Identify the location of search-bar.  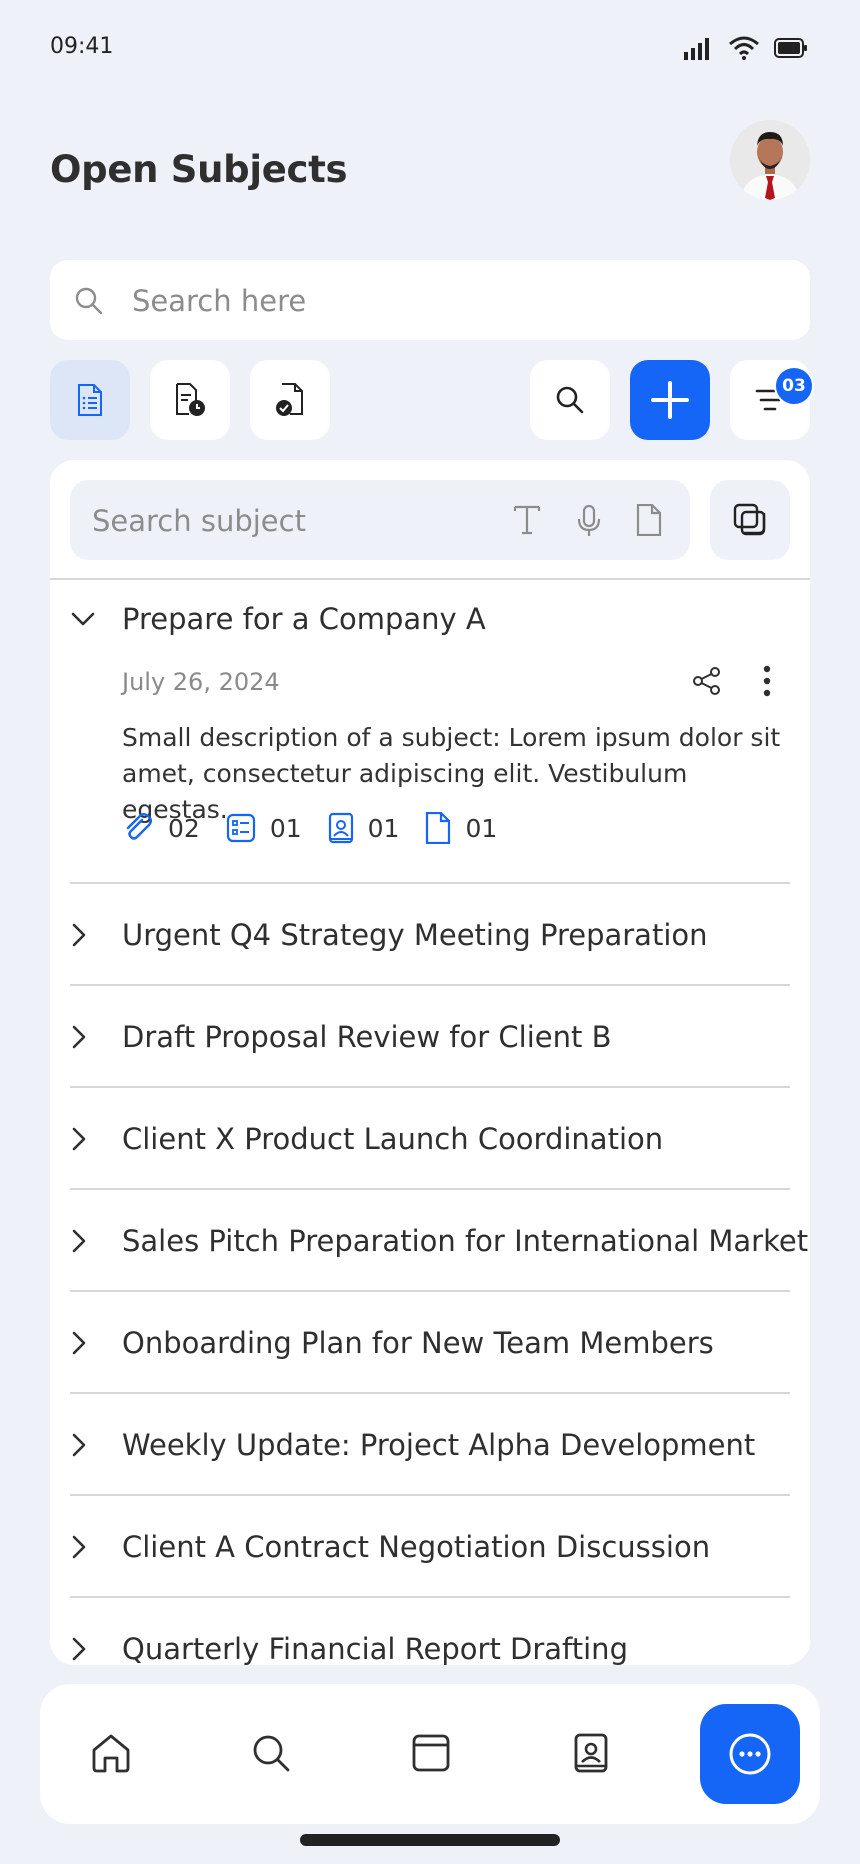
(430, 301).